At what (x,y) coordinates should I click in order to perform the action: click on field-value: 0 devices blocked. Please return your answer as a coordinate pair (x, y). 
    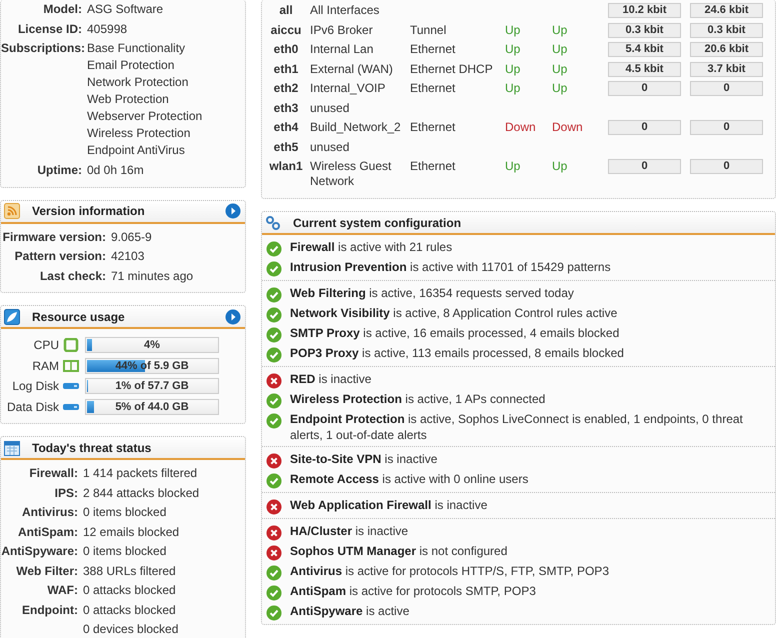
    Looking at the image, I should click on (130, 629).